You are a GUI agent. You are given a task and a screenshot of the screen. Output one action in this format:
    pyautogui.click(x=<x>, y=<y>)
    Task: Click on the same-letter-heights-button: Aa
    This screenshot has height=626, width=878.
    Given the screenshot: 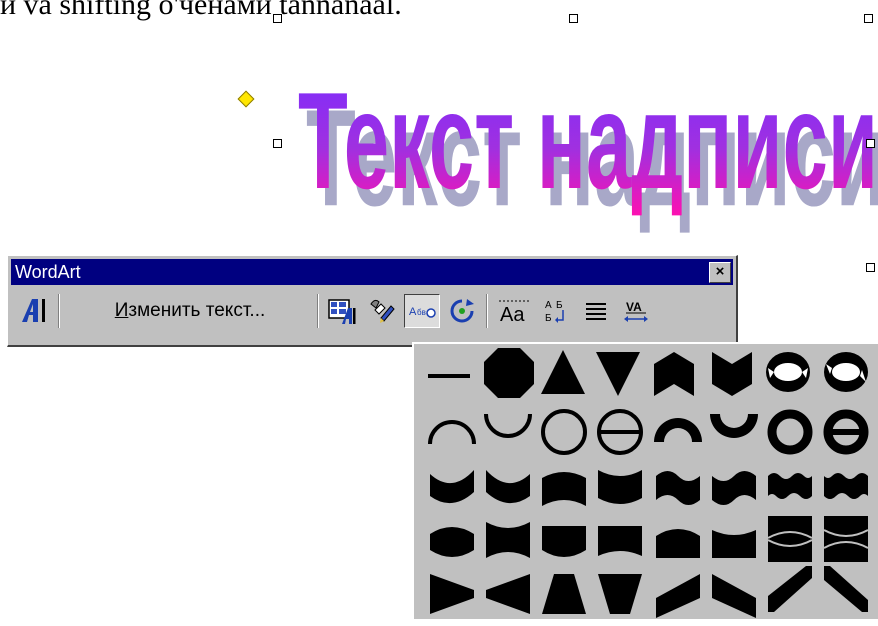 What is the action you would take?
    pyautogui.click(x=514, y=311)
    